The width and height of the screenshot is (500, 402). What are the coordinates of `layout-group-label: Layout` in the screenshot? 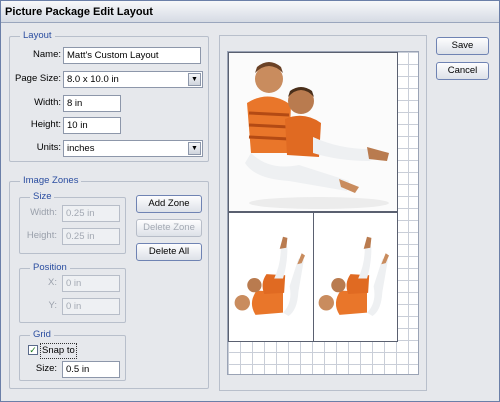 It's located at (37, 35).